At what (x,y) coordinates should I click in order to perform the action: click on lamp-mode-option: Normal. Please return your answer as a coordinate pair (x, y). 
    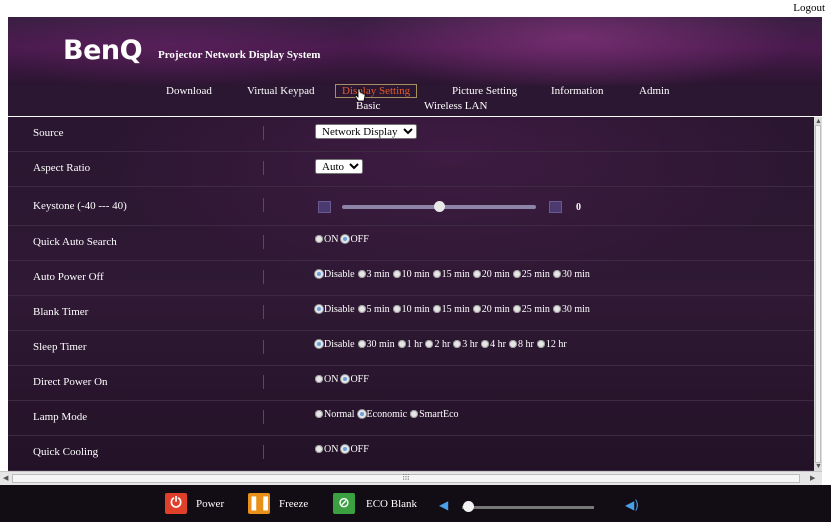
    Looking at the image, I should click on (335, 414).